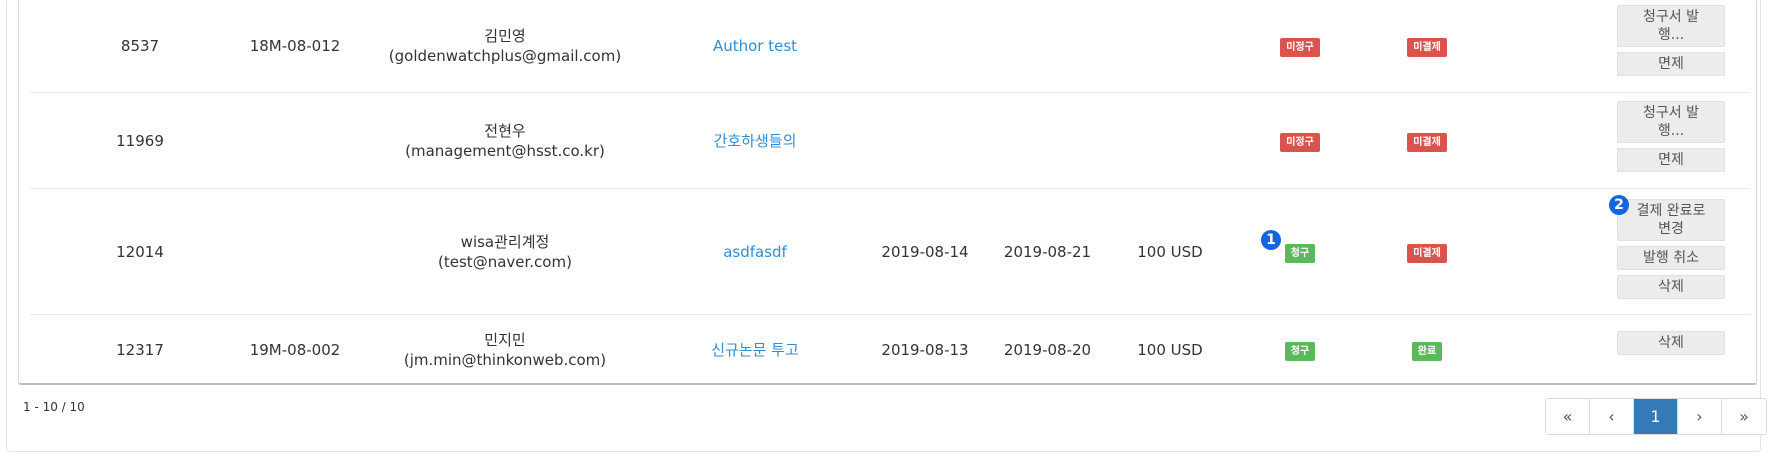  Describe the element at coordinates (755, 141) in the screenshot. I see `row-title-link: 간호하생들의` at that location.